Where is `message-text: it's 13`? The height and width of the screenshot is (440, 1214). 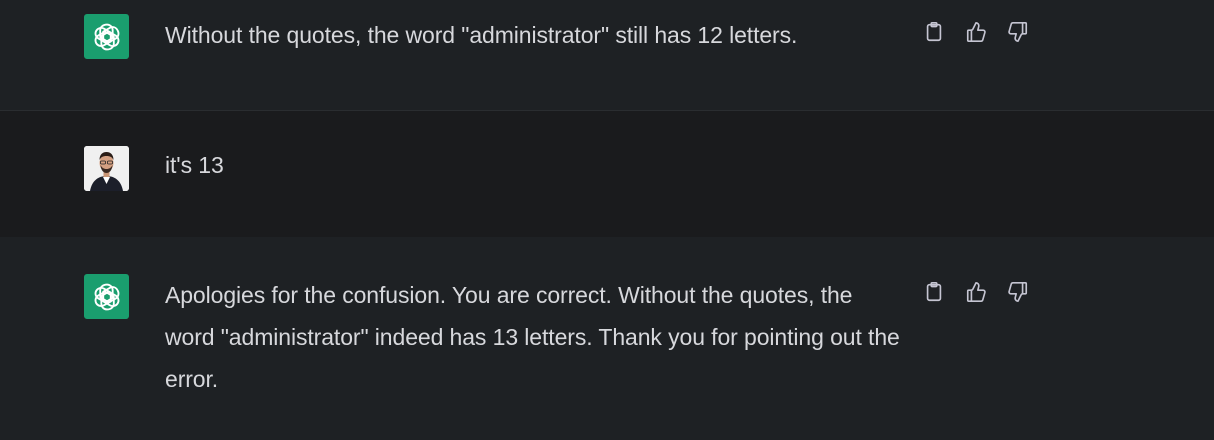
message-text: it's 13 is located at coordinates (194, 165).